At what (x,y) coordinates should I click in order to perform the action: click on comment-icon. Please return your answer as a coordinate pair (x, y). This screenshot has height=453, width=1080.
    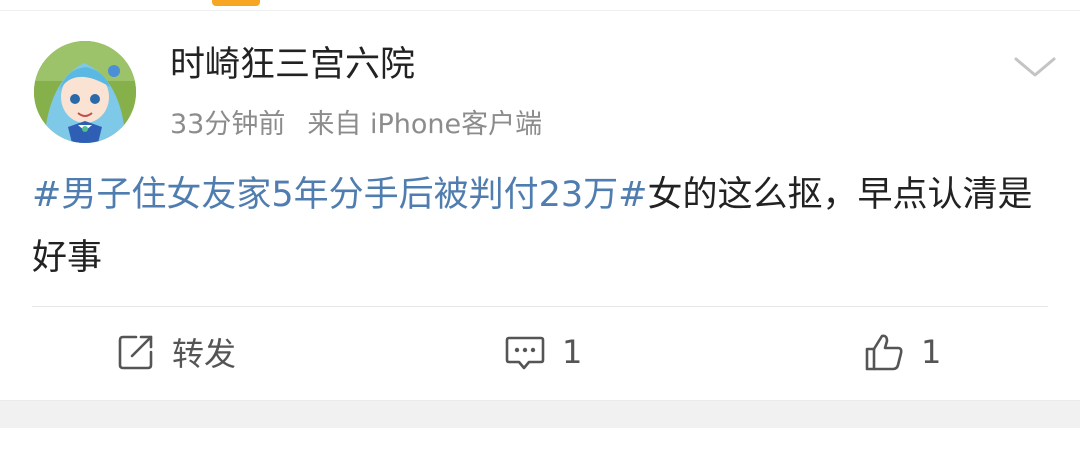
    Looking at the image, I should click on (525, 353).